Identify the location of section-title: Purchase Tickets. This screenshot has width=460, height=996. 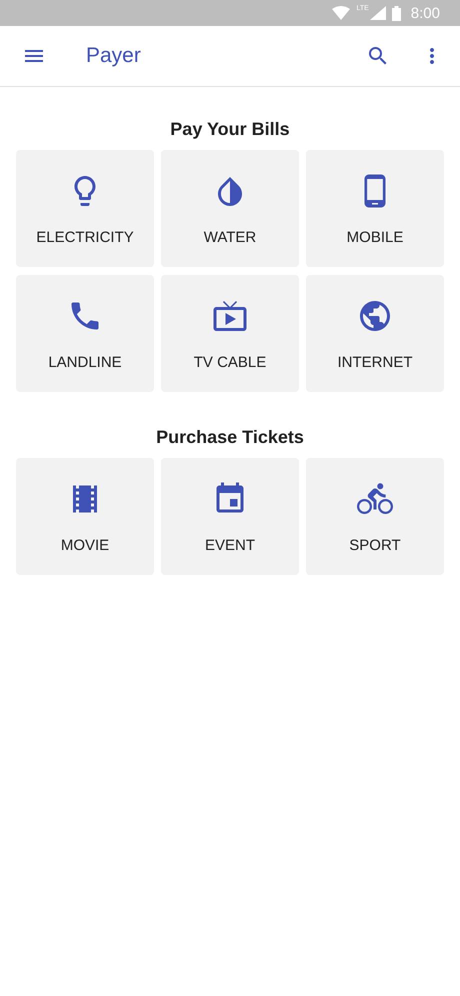
(230, 437).